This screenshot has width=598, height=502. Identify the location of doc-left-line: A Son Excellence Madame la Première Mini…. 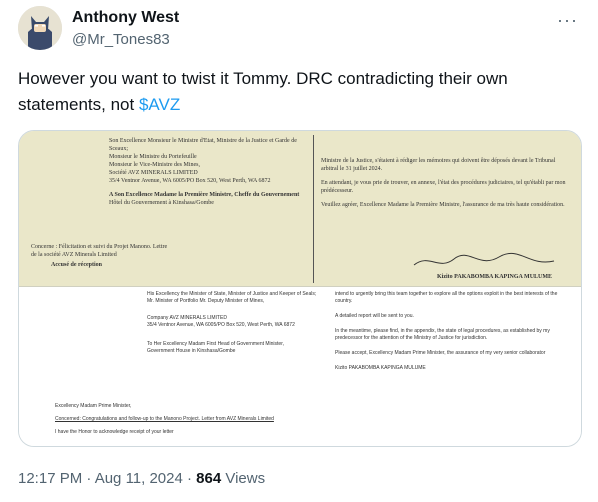
(204, 195).